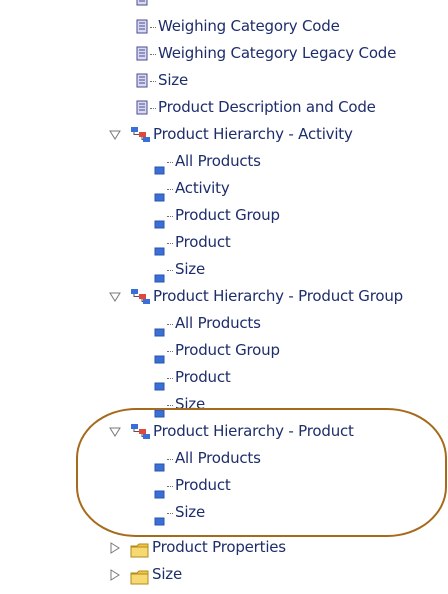 Image resolution: width=448 pixels, height=594 pixels. Describe the element at coordinates (253, 134) in the screenshot. I see `tree-item-label: Product Hierarchy - Activity` at that location.